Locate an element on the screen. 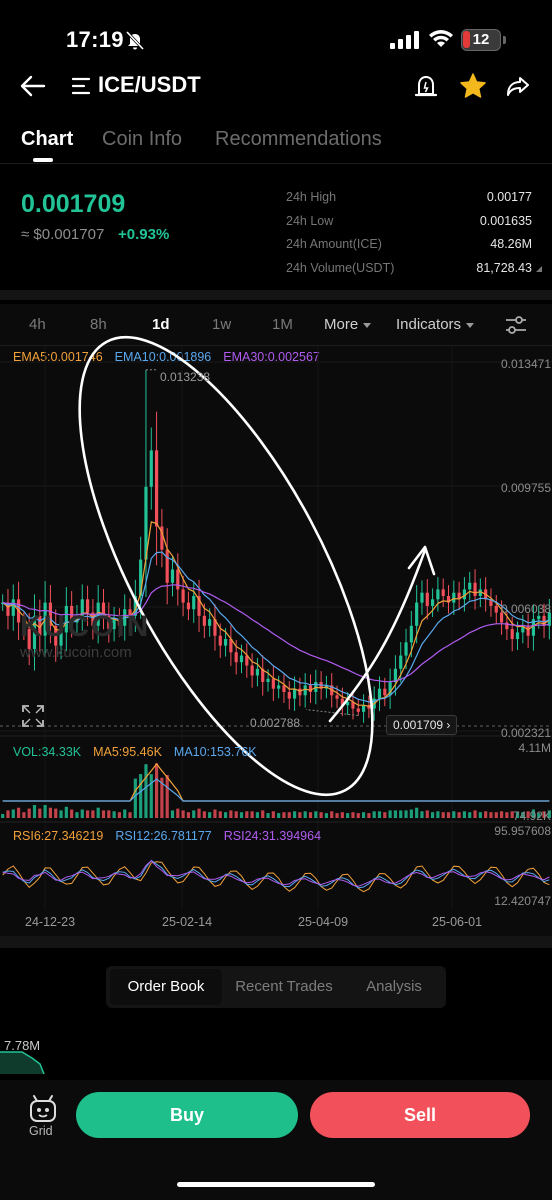  favorite-star-icon is located at coordinates (473, 86).